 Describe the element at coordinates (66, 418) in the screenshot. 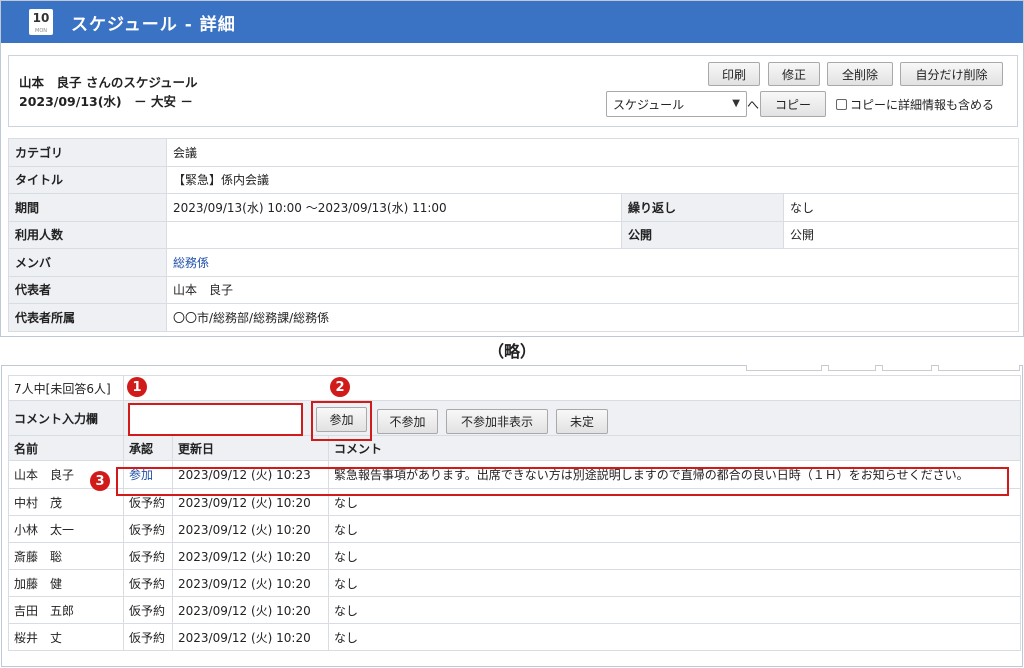

I see `comment-entry-label: コメント入力欄` at that location.